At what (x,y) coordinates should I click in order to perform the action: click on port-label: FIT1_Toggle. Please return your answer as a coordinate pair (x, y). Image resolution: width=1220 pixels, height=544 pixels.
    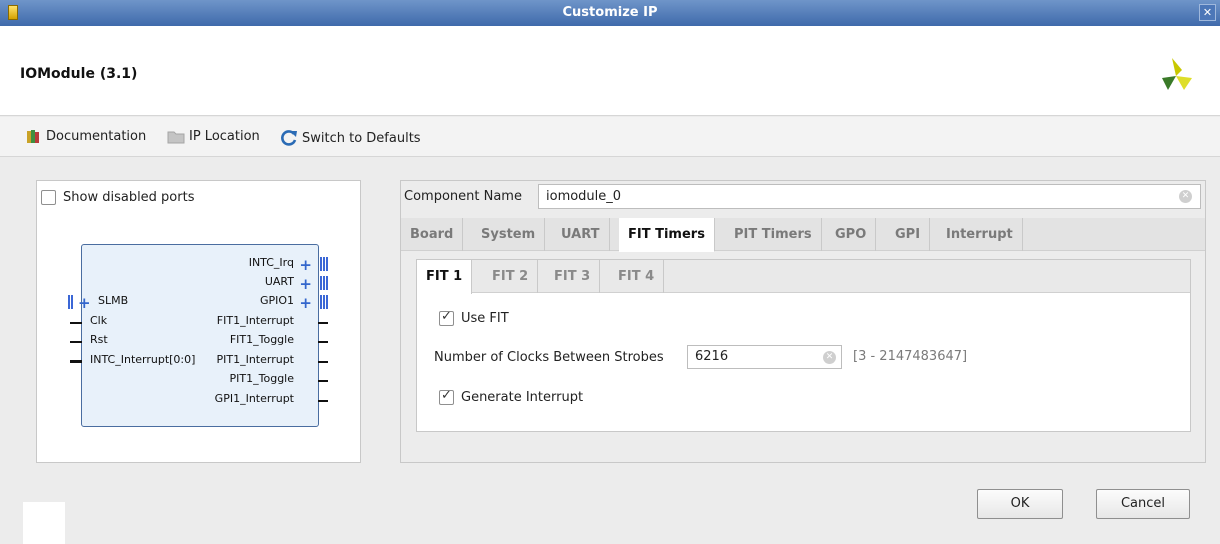
    Looking at the image, I should click on (261, 339).